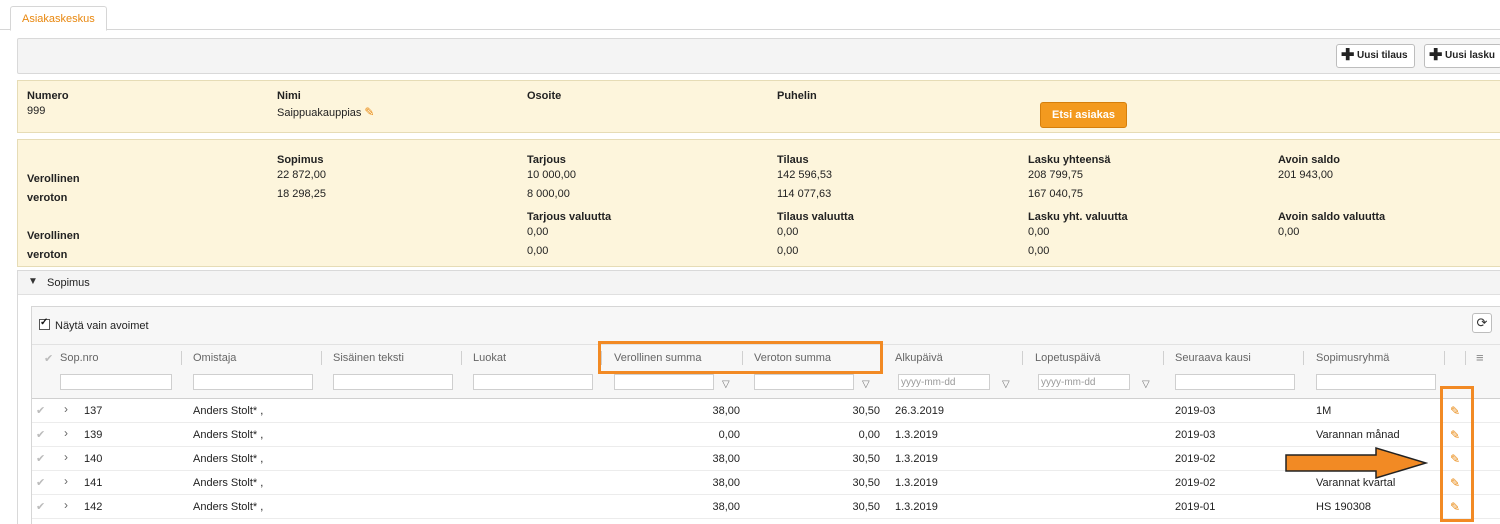  What do you see at coordinates (758, 56) in the screenshot?
I see `toolbar: ✚ Uusi tilaus ✚ Uusi lasku` at bounding box center [758, 56].